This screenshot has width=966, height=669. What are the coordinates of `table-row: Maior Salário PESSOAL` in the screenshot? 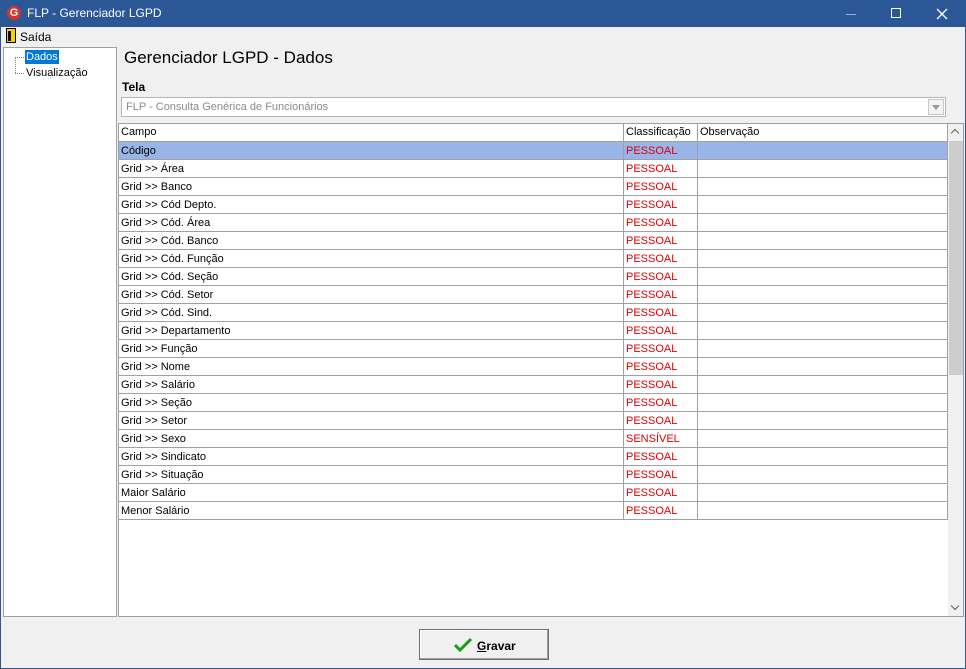 It's located at (533, 493).